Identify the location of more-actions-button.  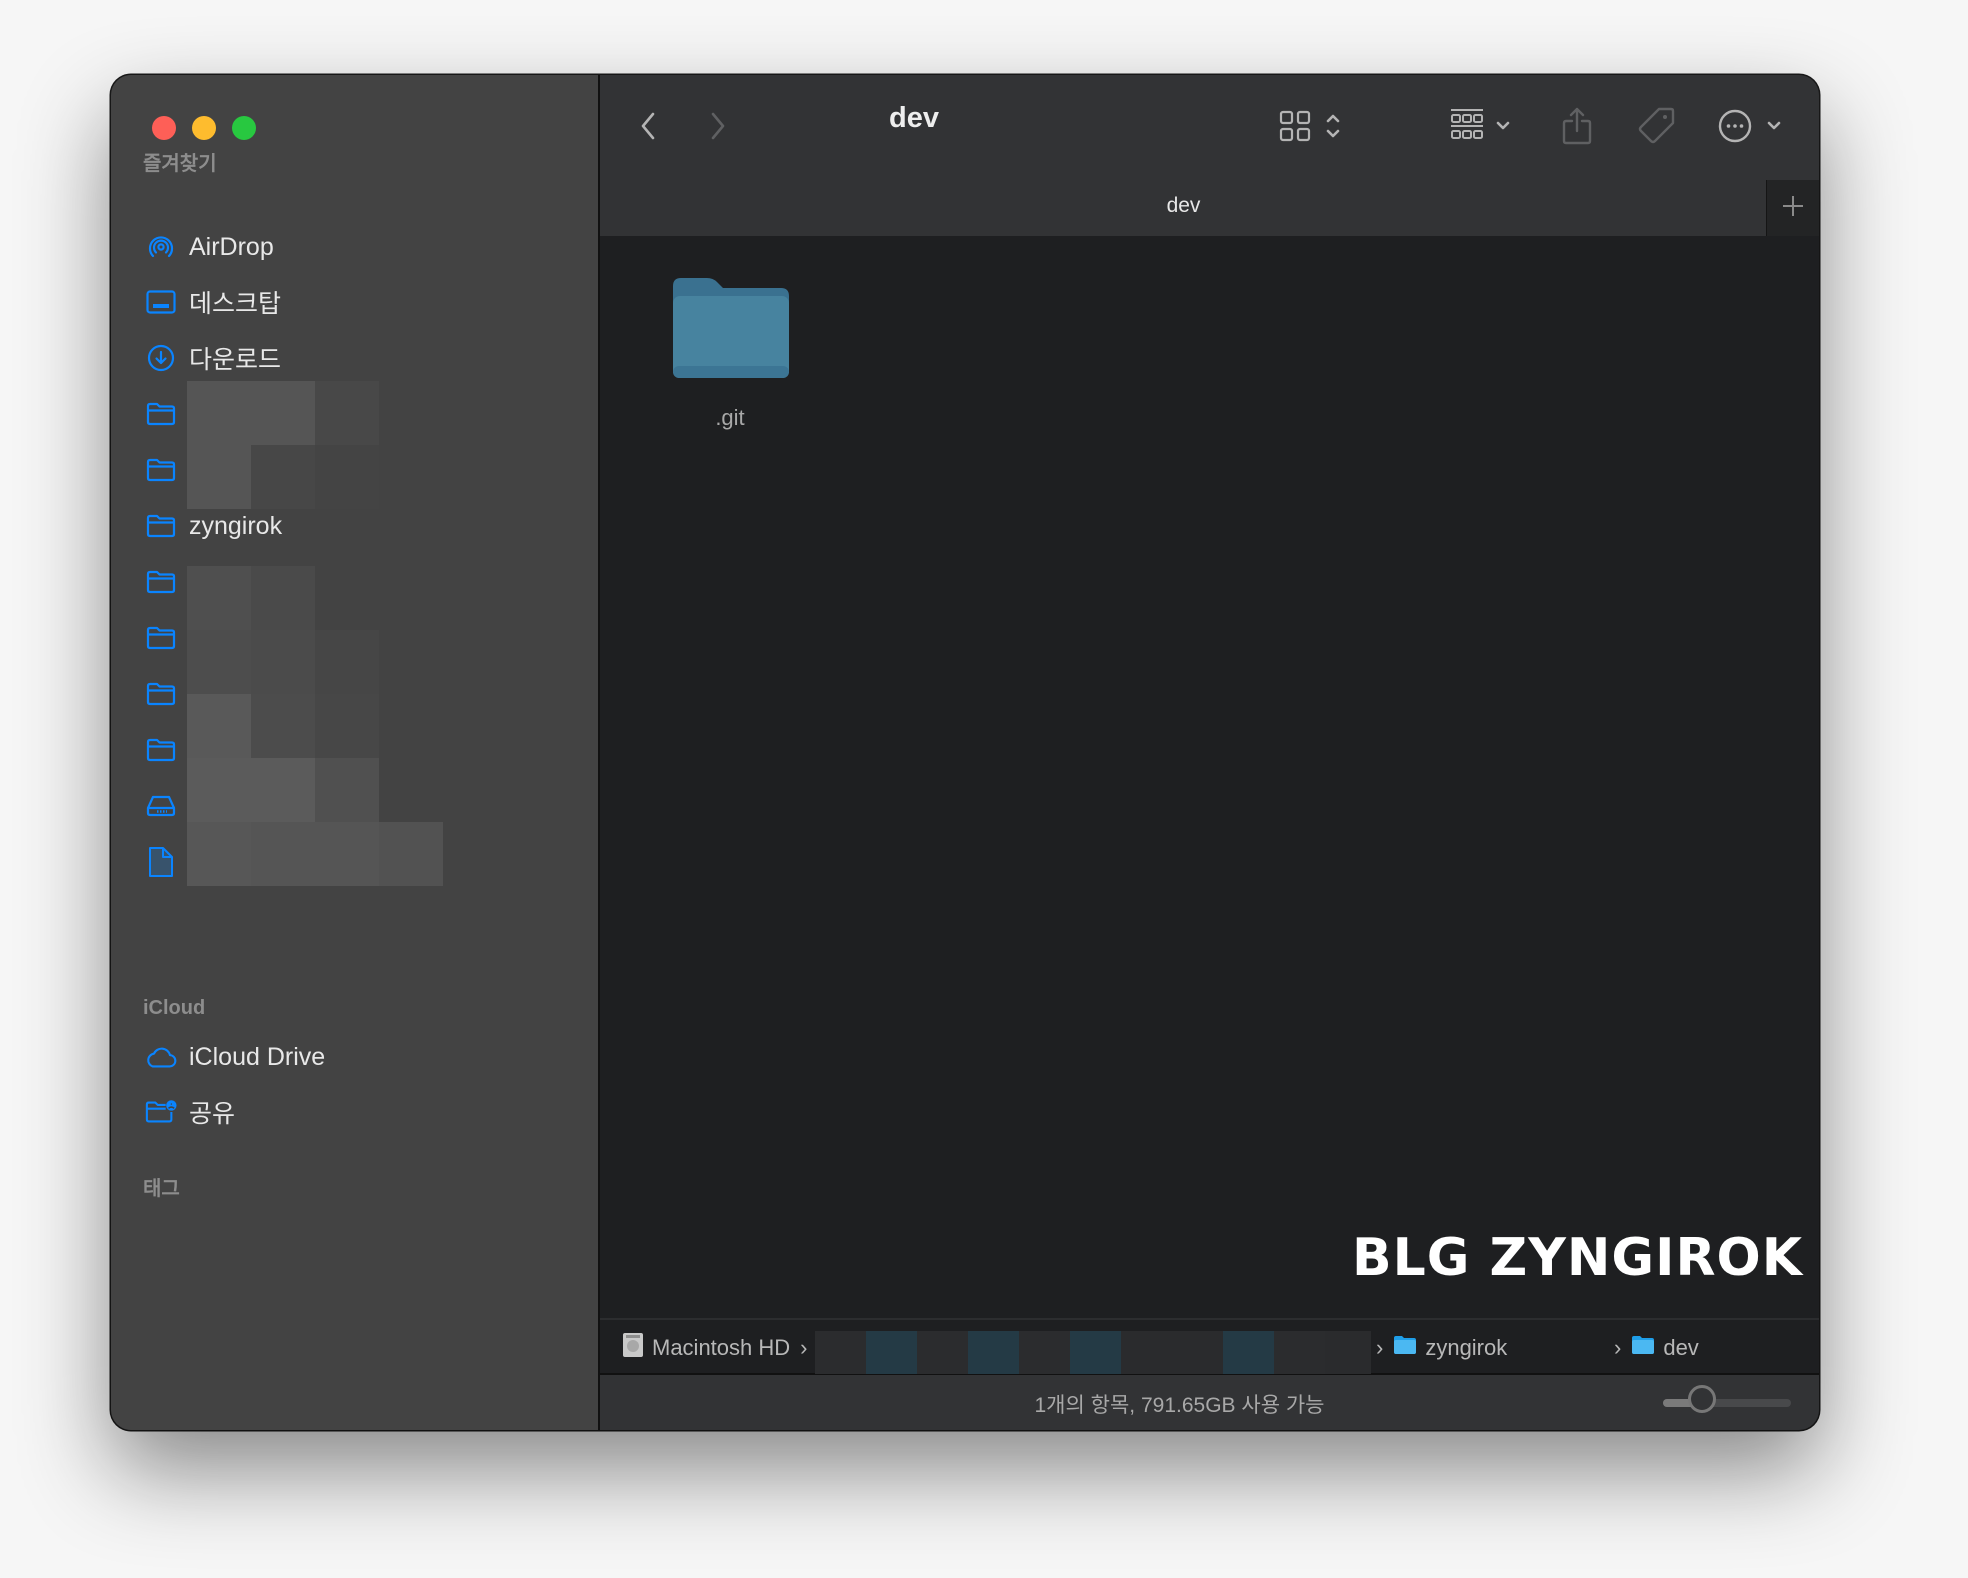
(1750, 128).